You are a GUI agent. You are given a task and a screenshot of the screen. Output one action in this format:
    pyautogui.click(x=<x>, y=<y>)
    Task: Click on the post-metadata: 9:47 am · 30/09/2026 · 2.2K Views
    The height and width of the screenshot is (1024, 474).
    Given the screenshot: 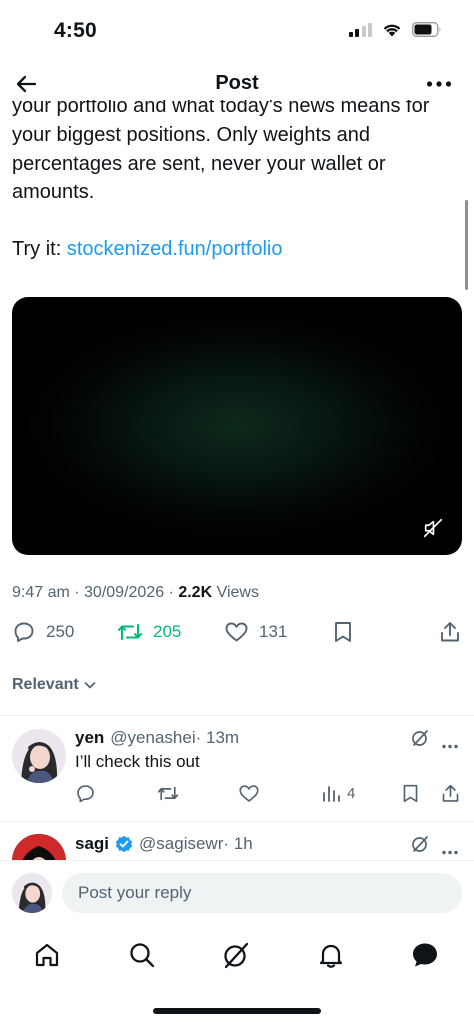 What is the action you would take?
    pyautogui.click(x=135, y=593)
    